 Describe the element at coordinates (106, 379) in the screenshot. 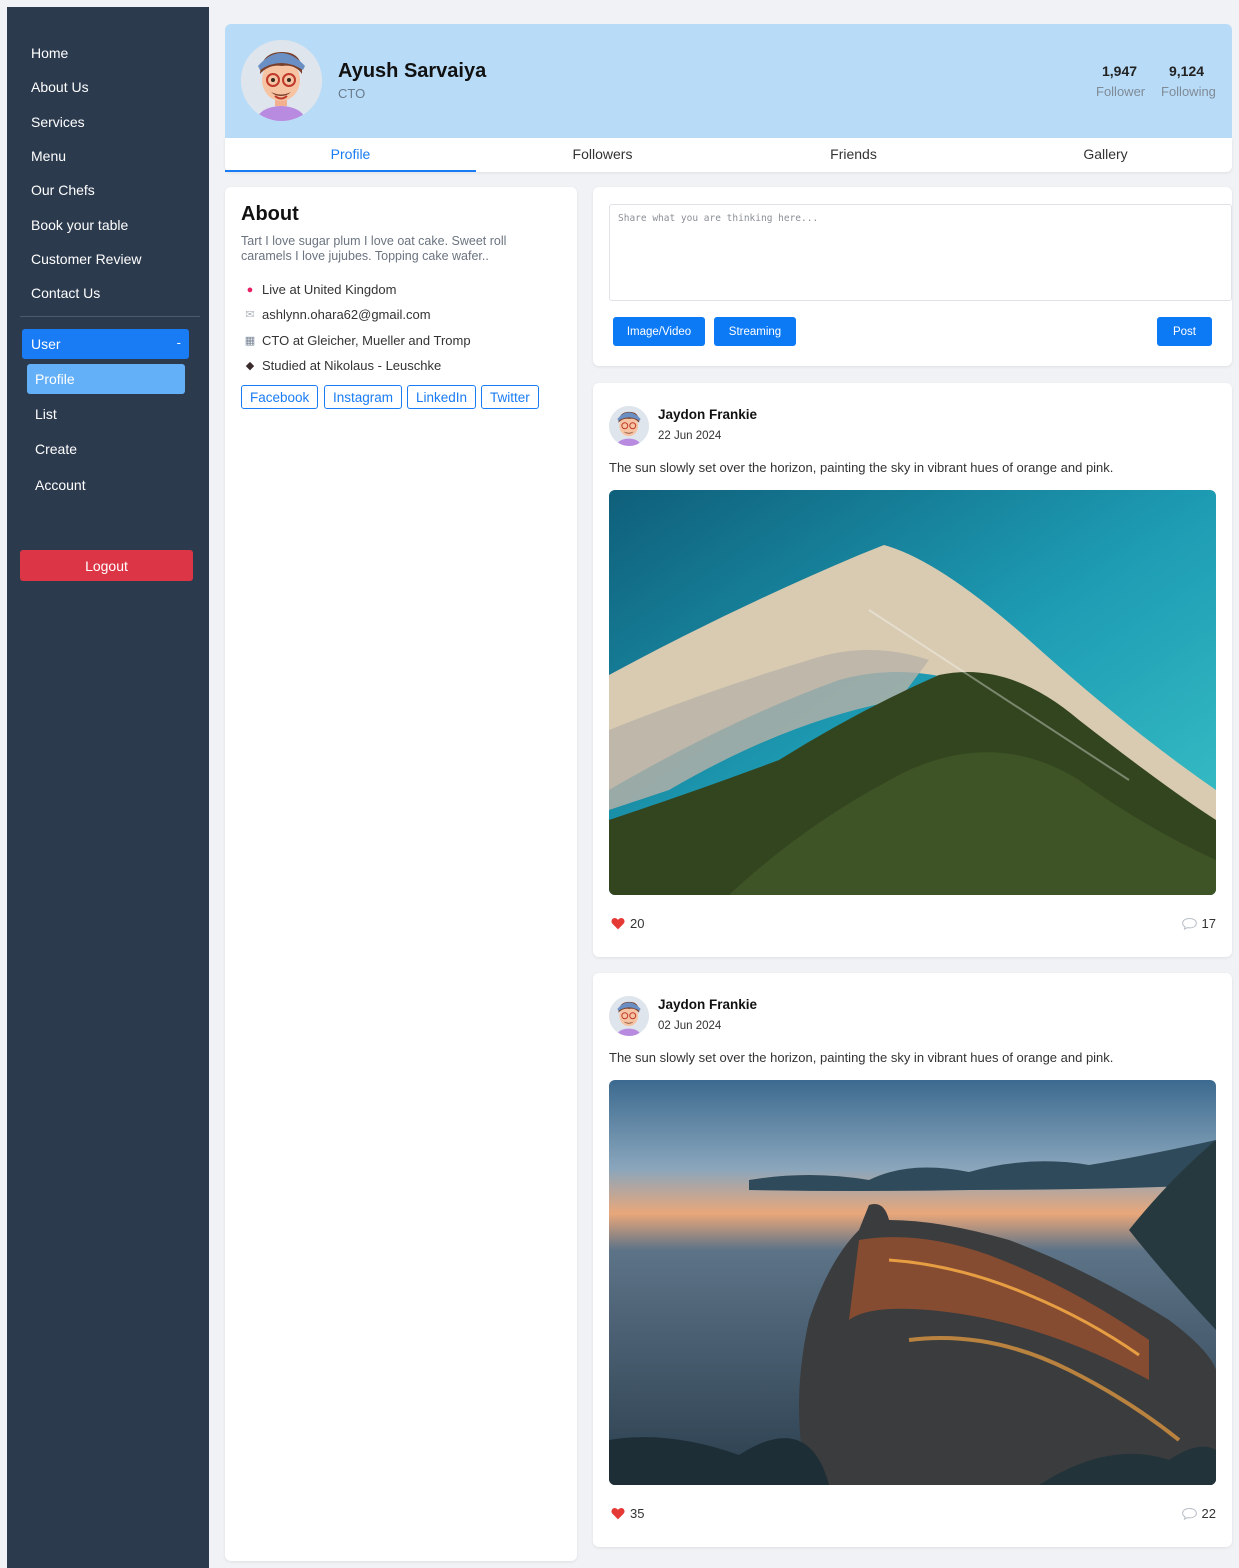

I see `sidebar-sub-item-profile: Profile` at that location.